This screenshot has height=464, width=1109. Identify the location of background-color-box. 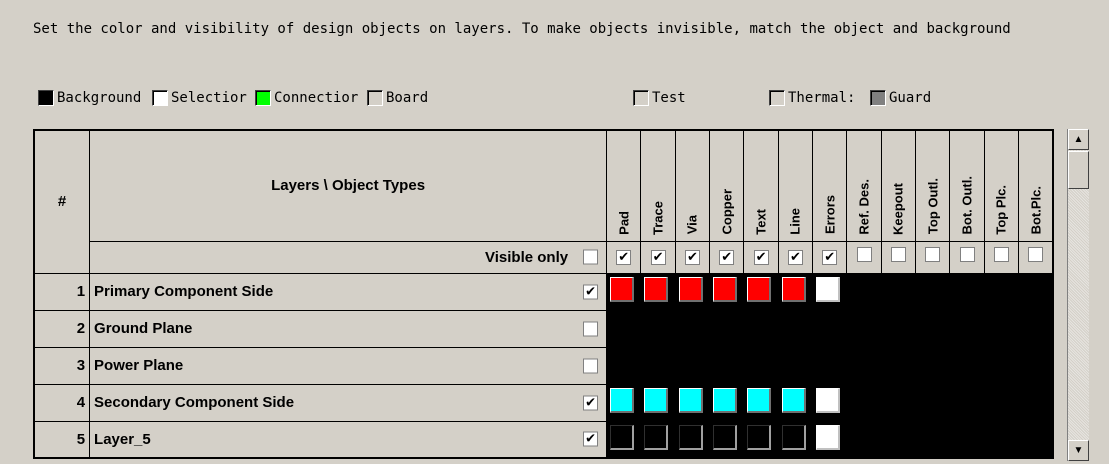
(46, 98).